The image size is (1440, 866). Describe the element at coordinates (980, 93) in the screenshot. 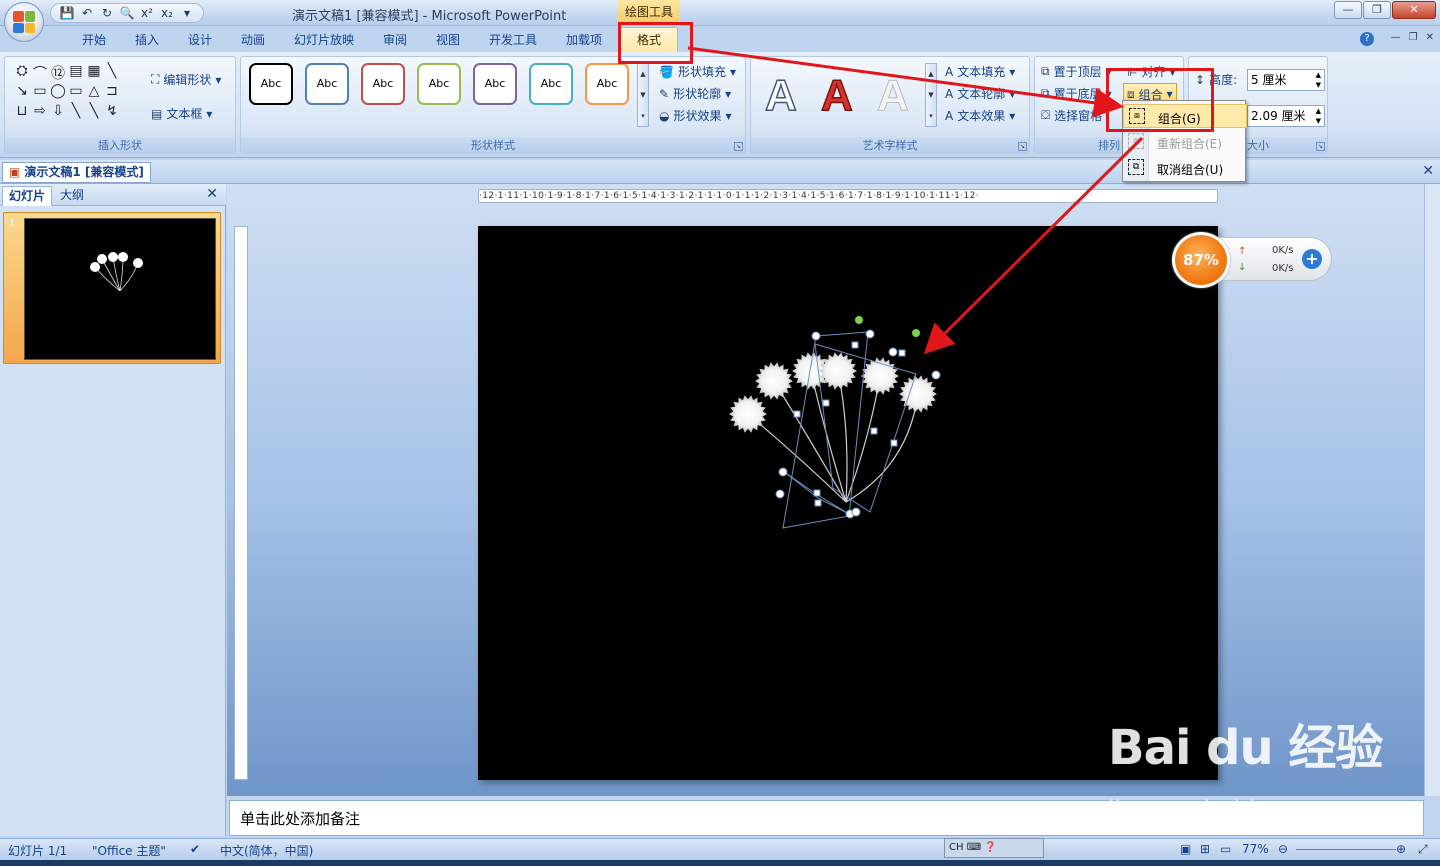

I see `text-outline-button: A 文本轮廓 ▾` at that location.